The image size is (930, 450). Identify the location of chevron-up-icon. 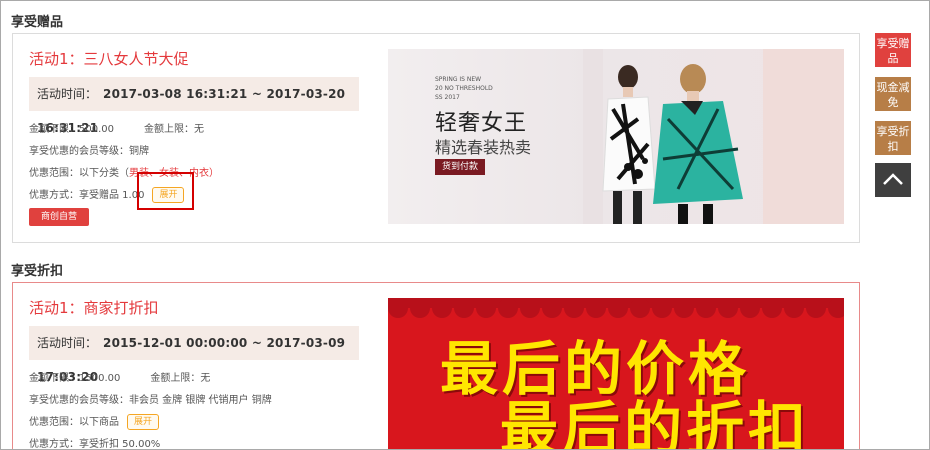
(893, 179).